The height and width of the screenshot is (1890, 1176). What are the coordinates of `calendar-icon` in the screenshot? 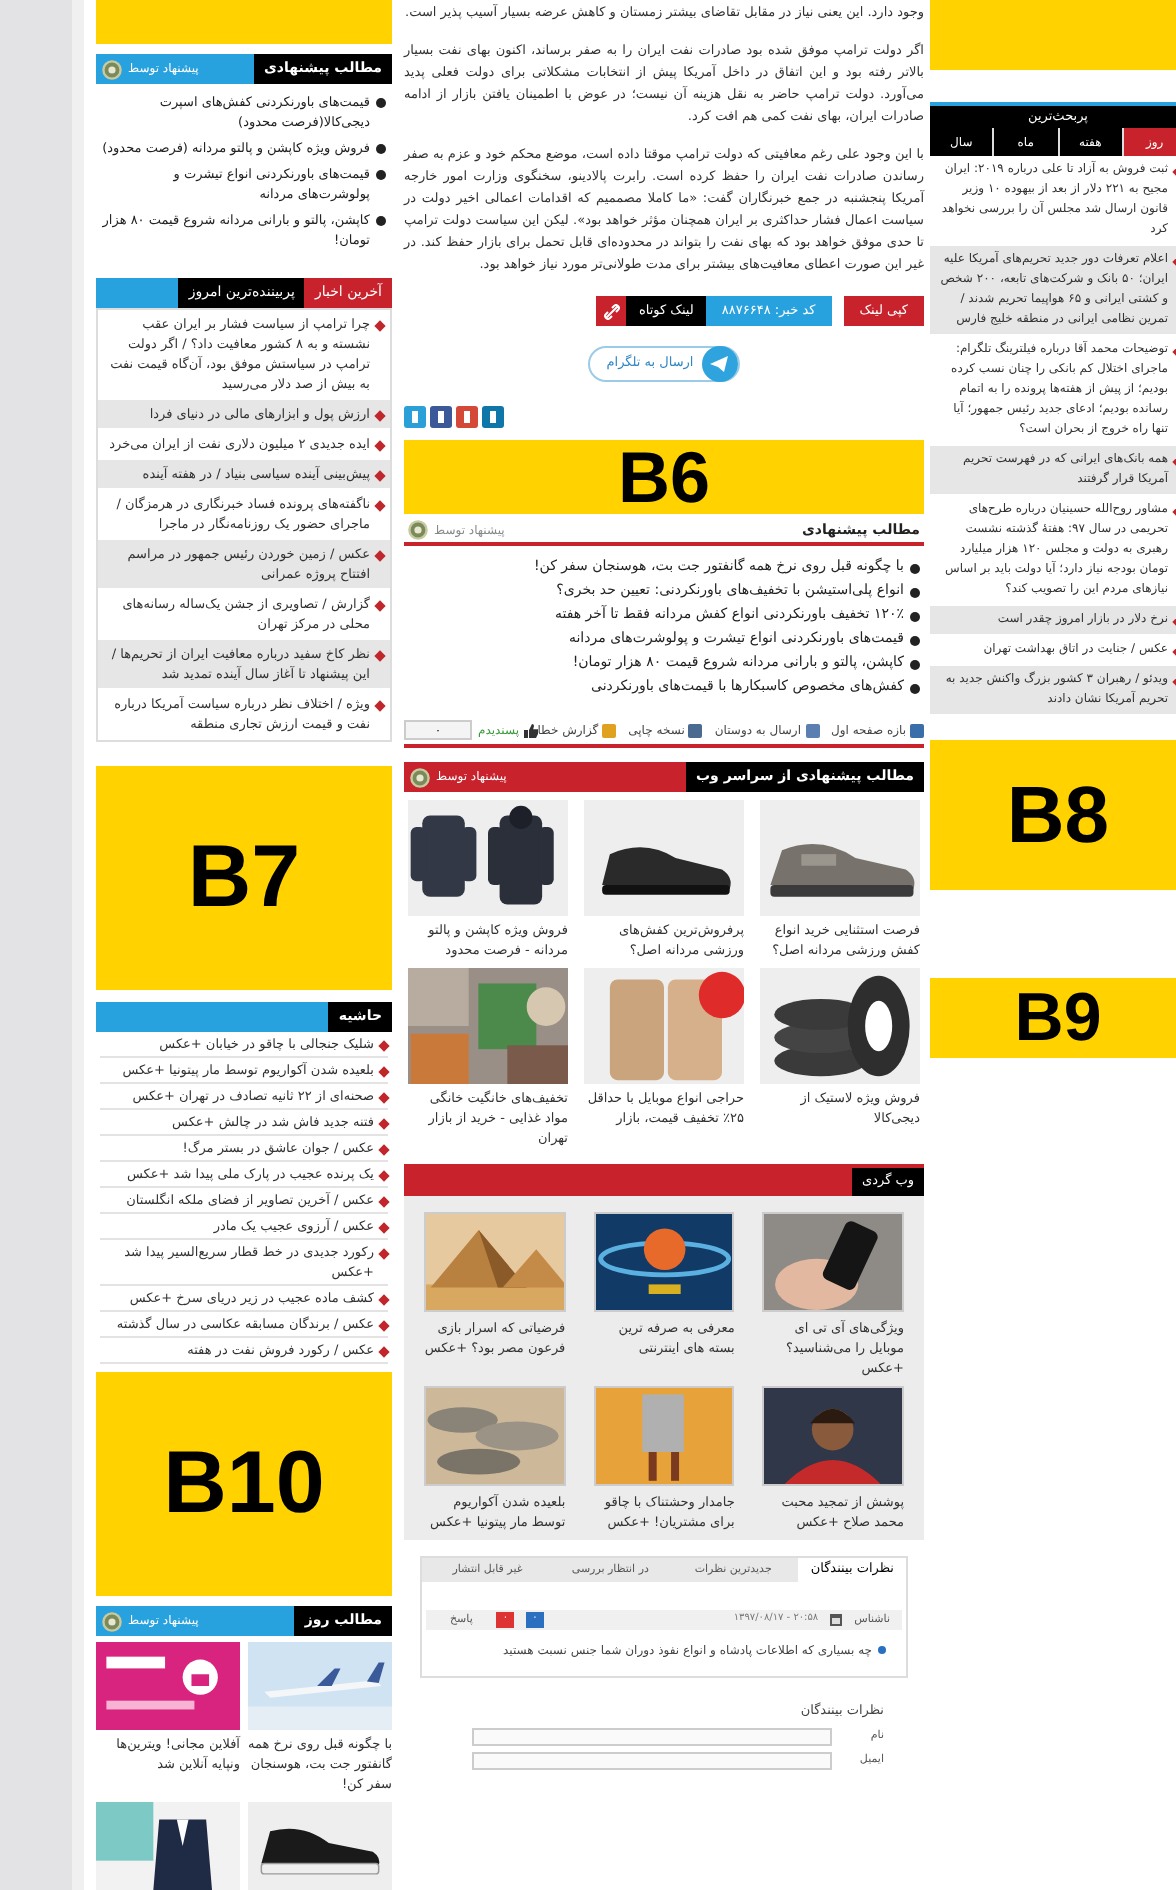 It's located at (836, 1620).